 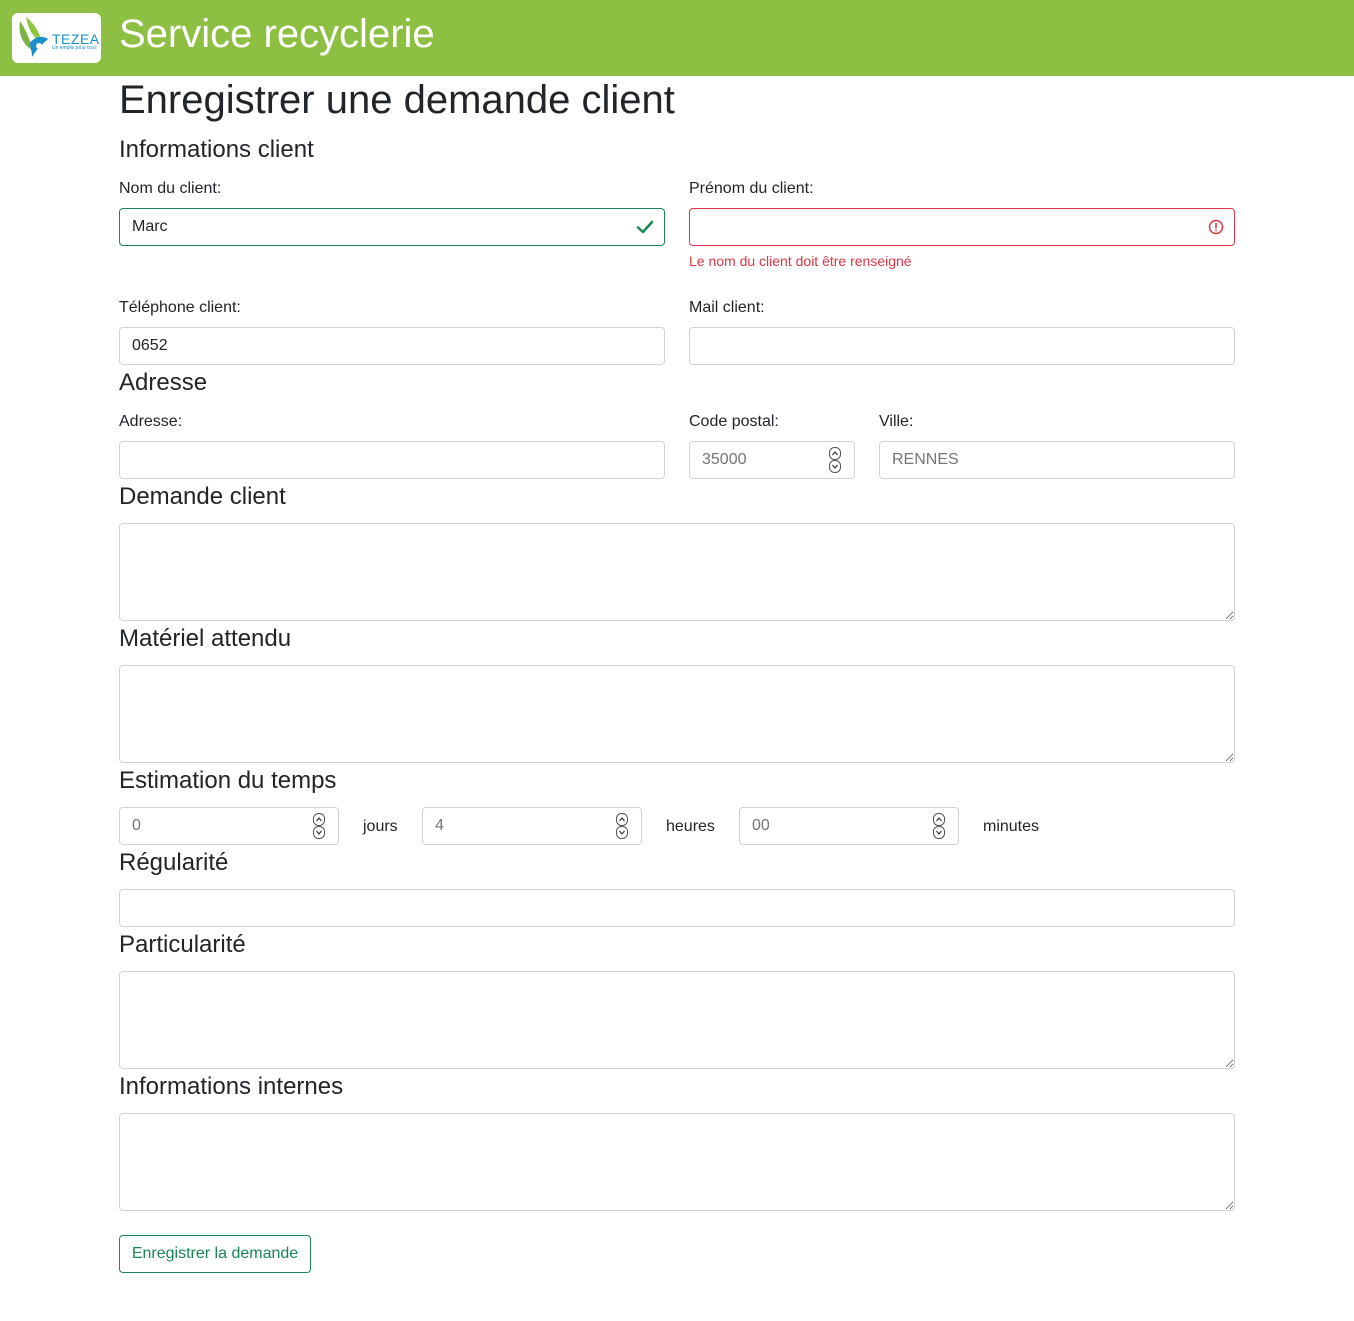 I want to click on city-label: Ville:, so click(x=896, y=421).